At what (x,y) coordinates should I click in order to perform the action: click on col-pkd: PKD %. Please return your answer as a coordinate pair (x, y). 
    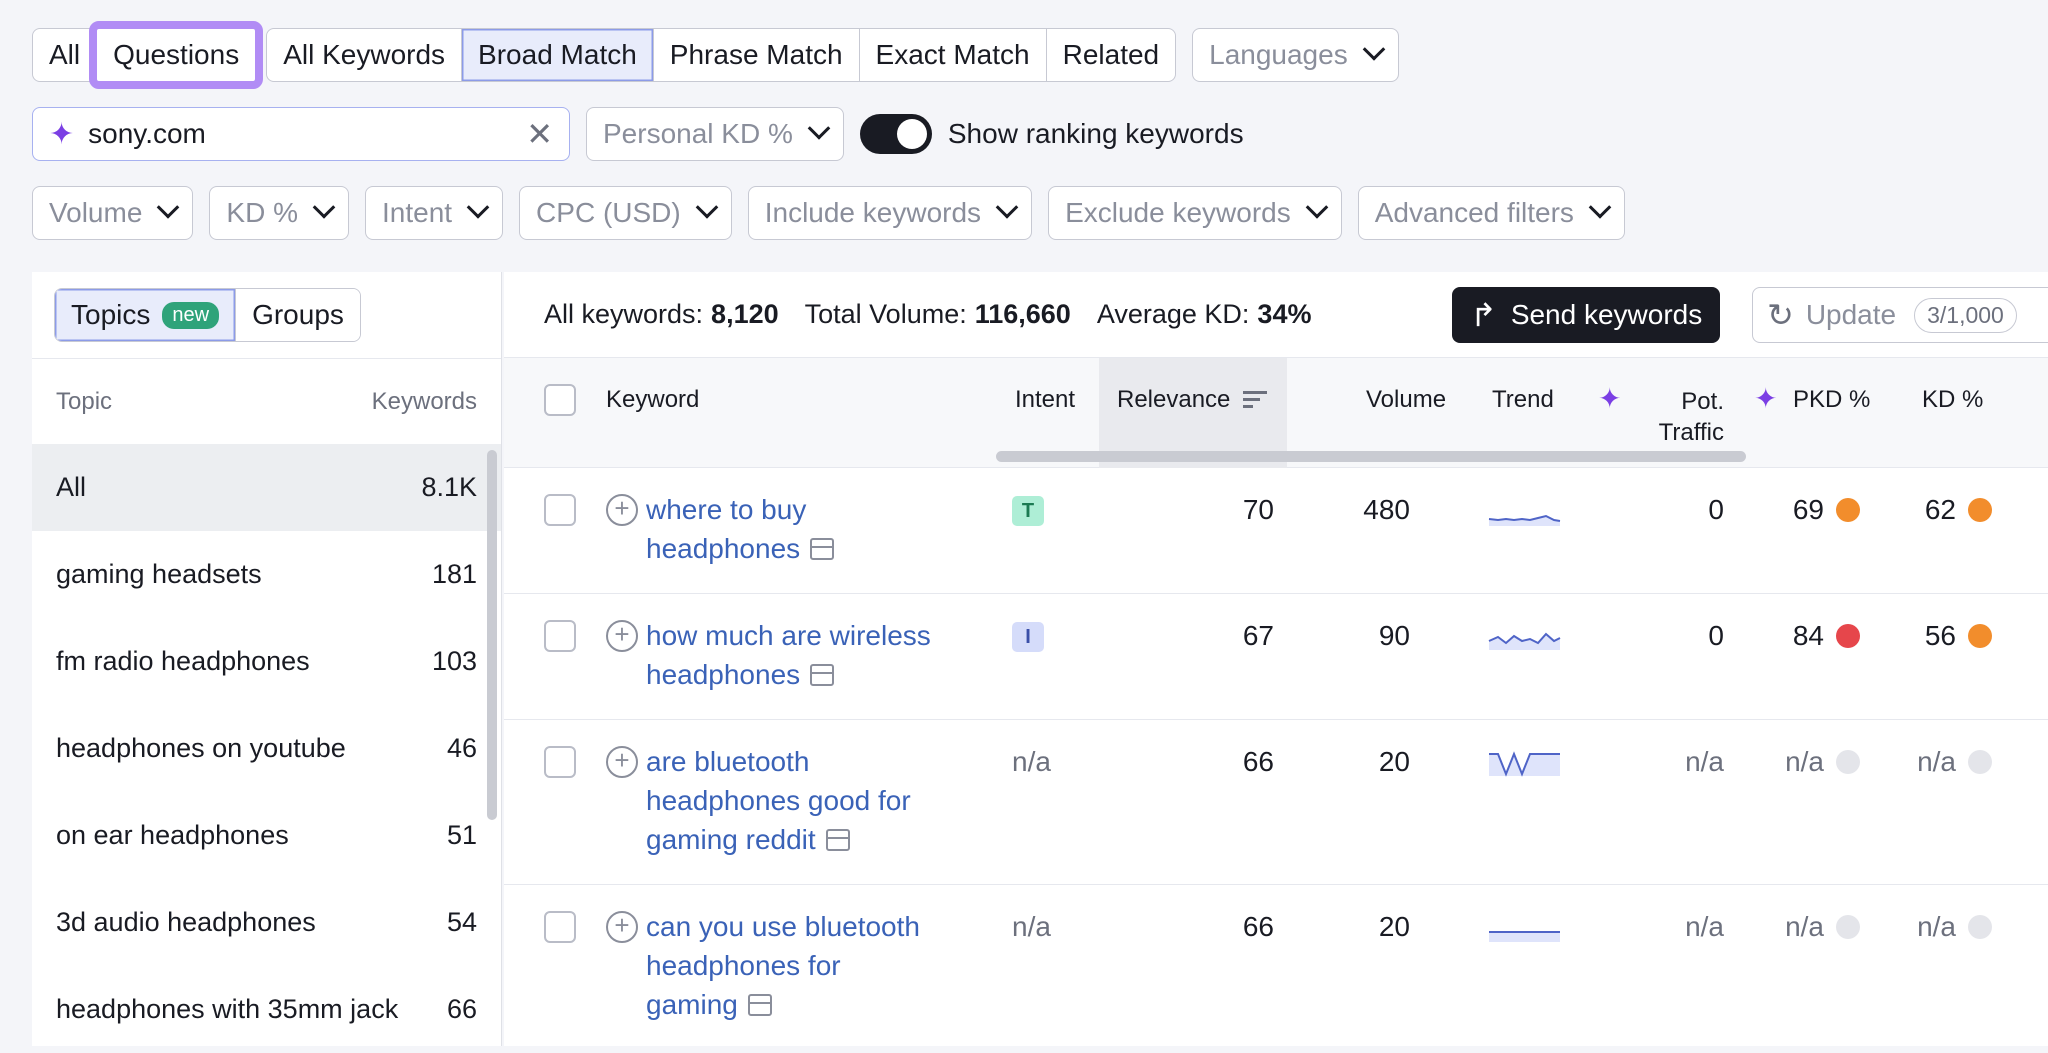
    Looking at the image, I should click on (1831, 400).